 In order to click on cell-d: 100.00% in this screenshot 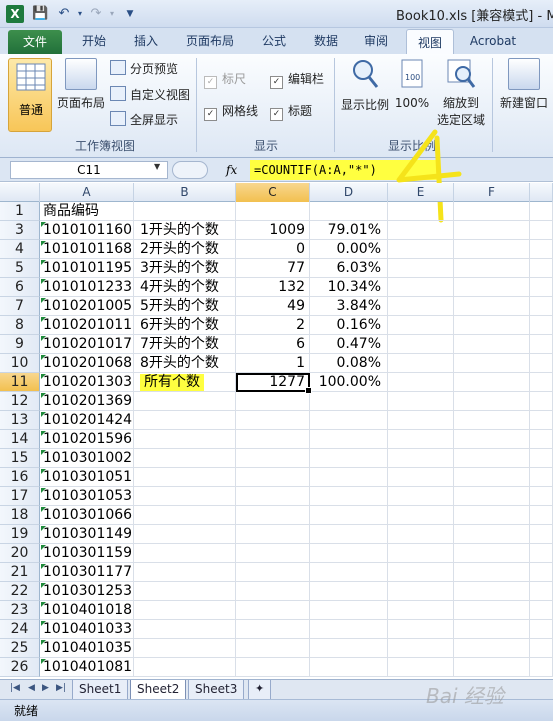, I will do `click(349, 382)`.